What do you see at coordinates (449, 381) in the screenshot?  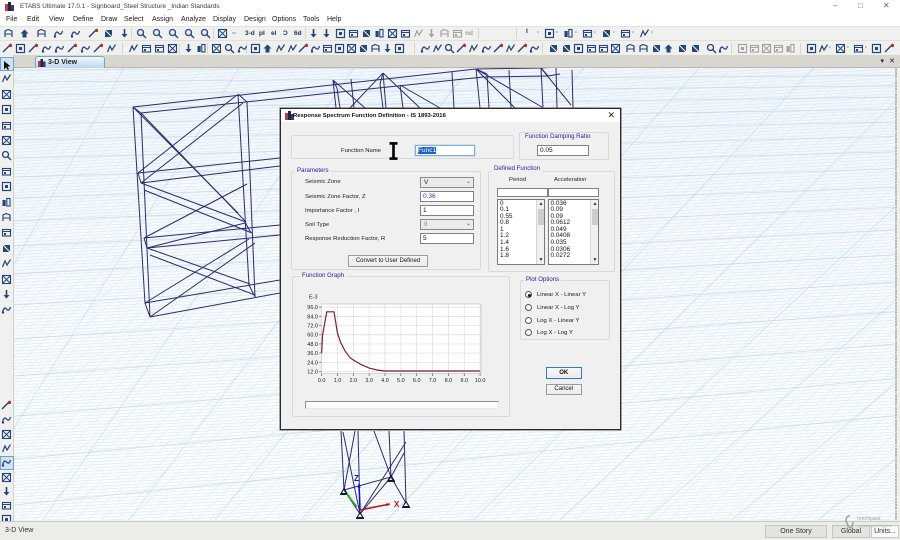 I see `svg-text: 8.0` at bounding box center [449, 381].